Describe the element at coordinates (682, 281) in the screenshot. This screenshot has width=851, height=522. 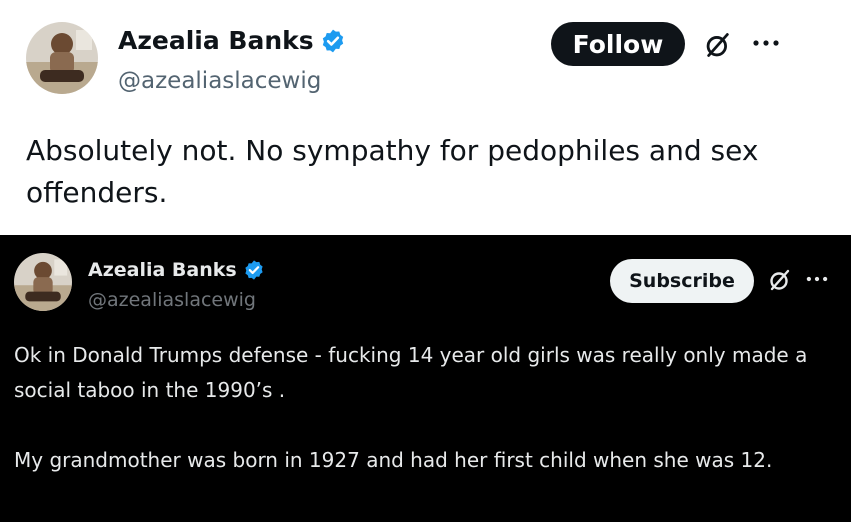
I see `subscribe-button: Subscribe` at that location.